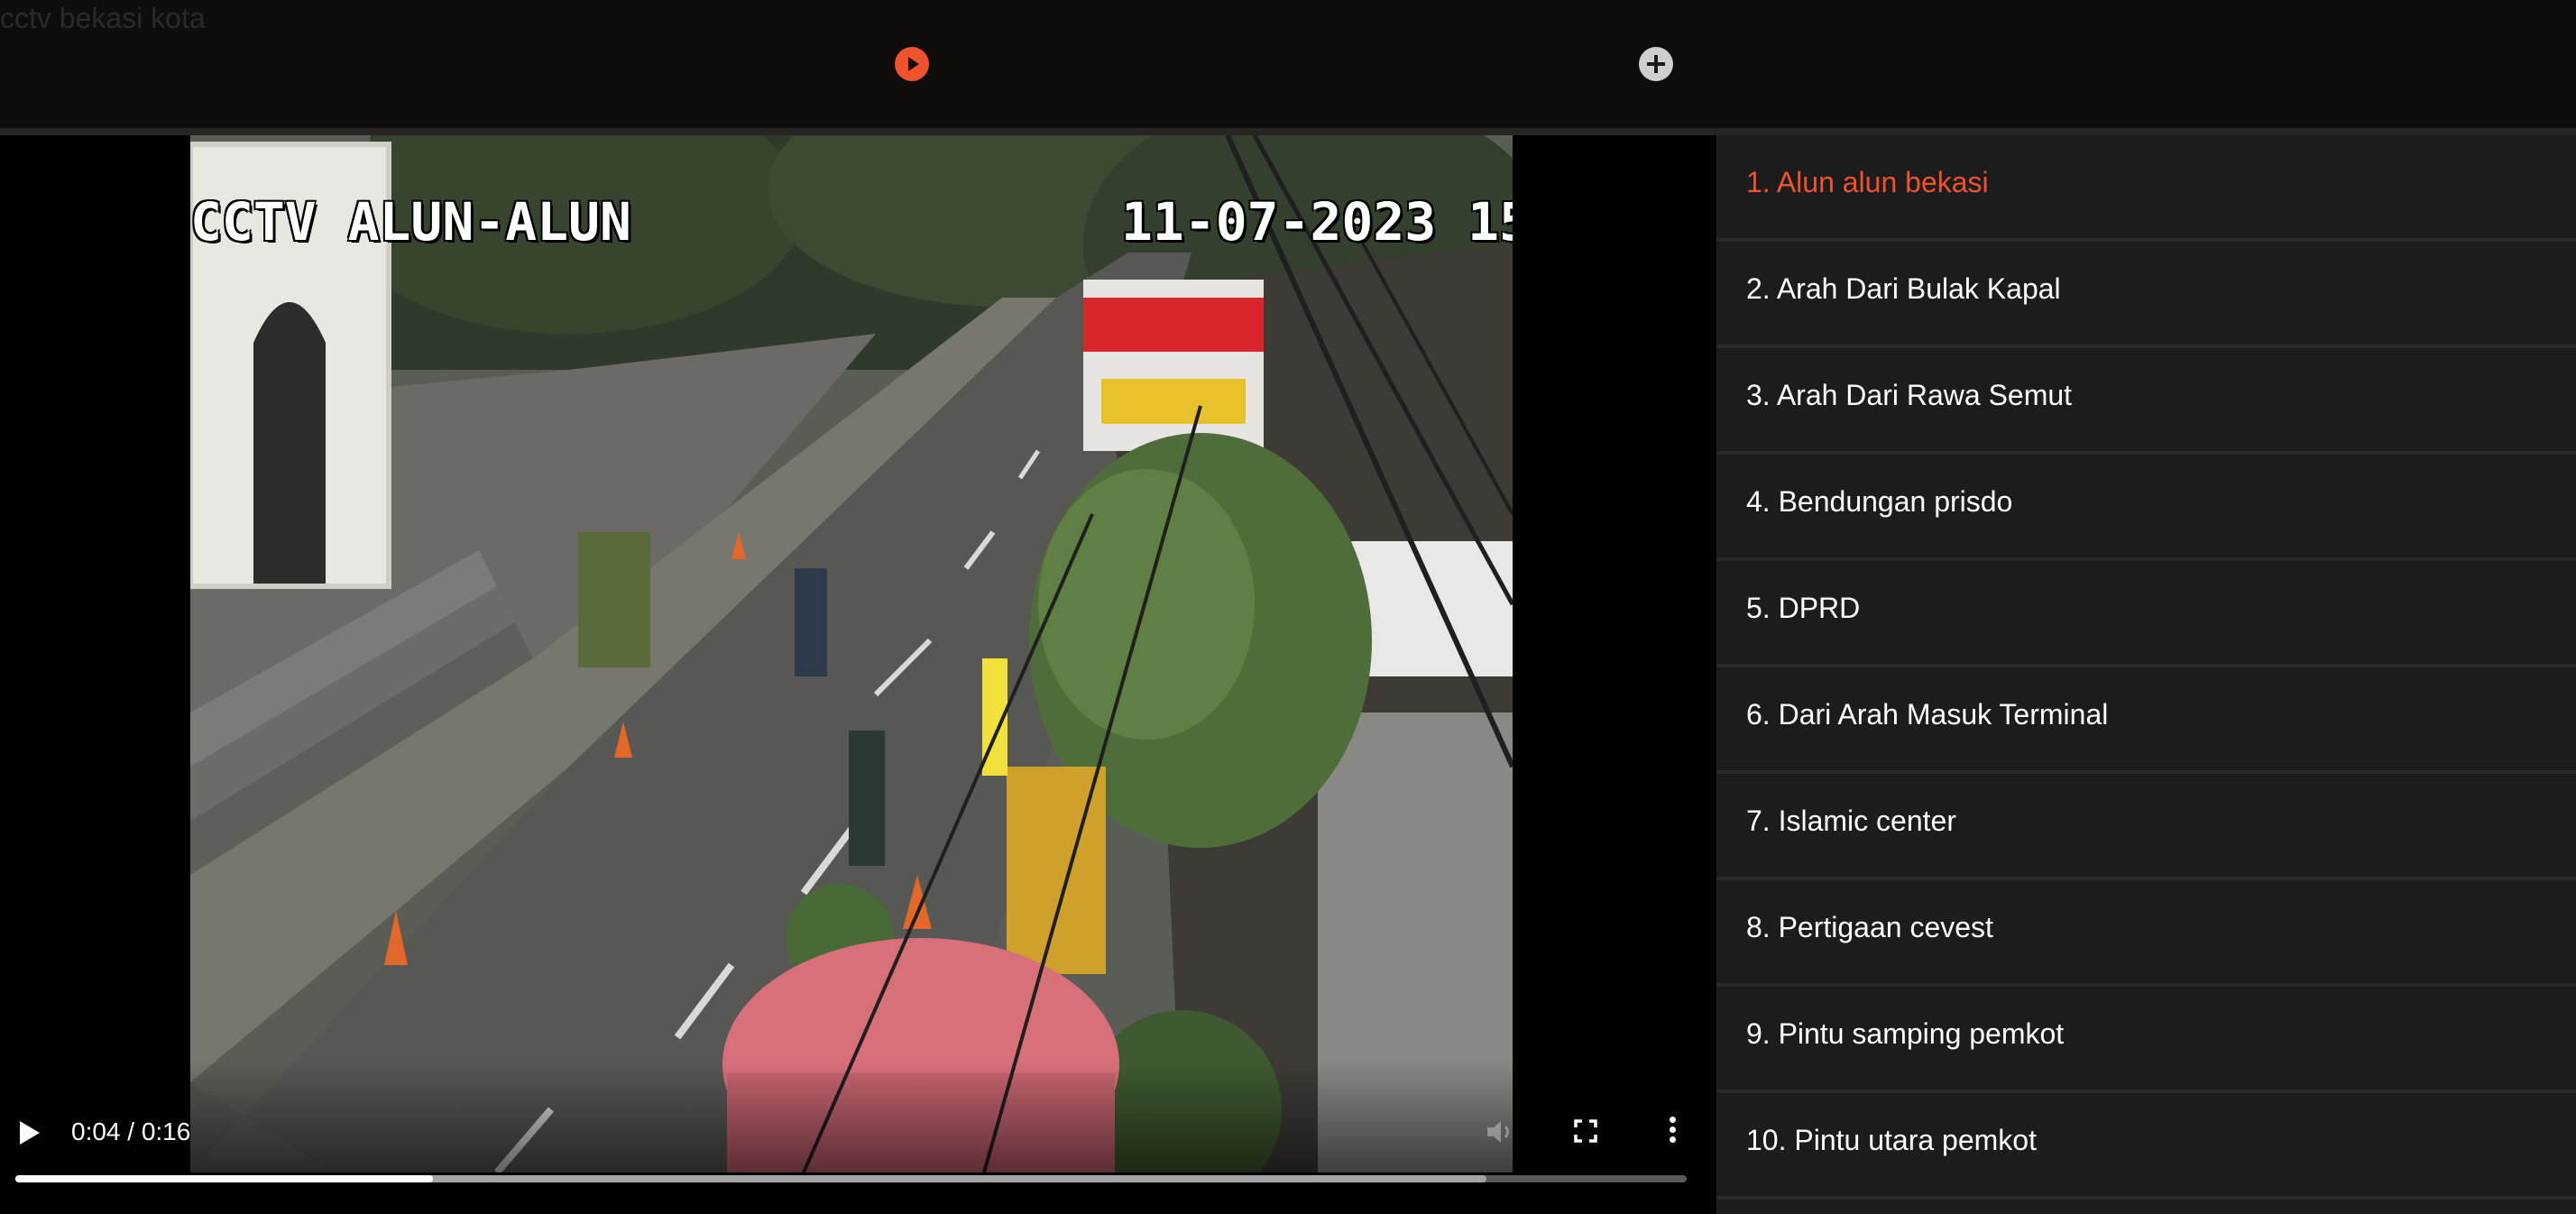 The height and width of the screenshot is (1214, 2576). Describe the element at coordinates (1906, 1033) in the screenshot. I see `playlist-item-label: 9. Pintu samping pemkot` at that location.